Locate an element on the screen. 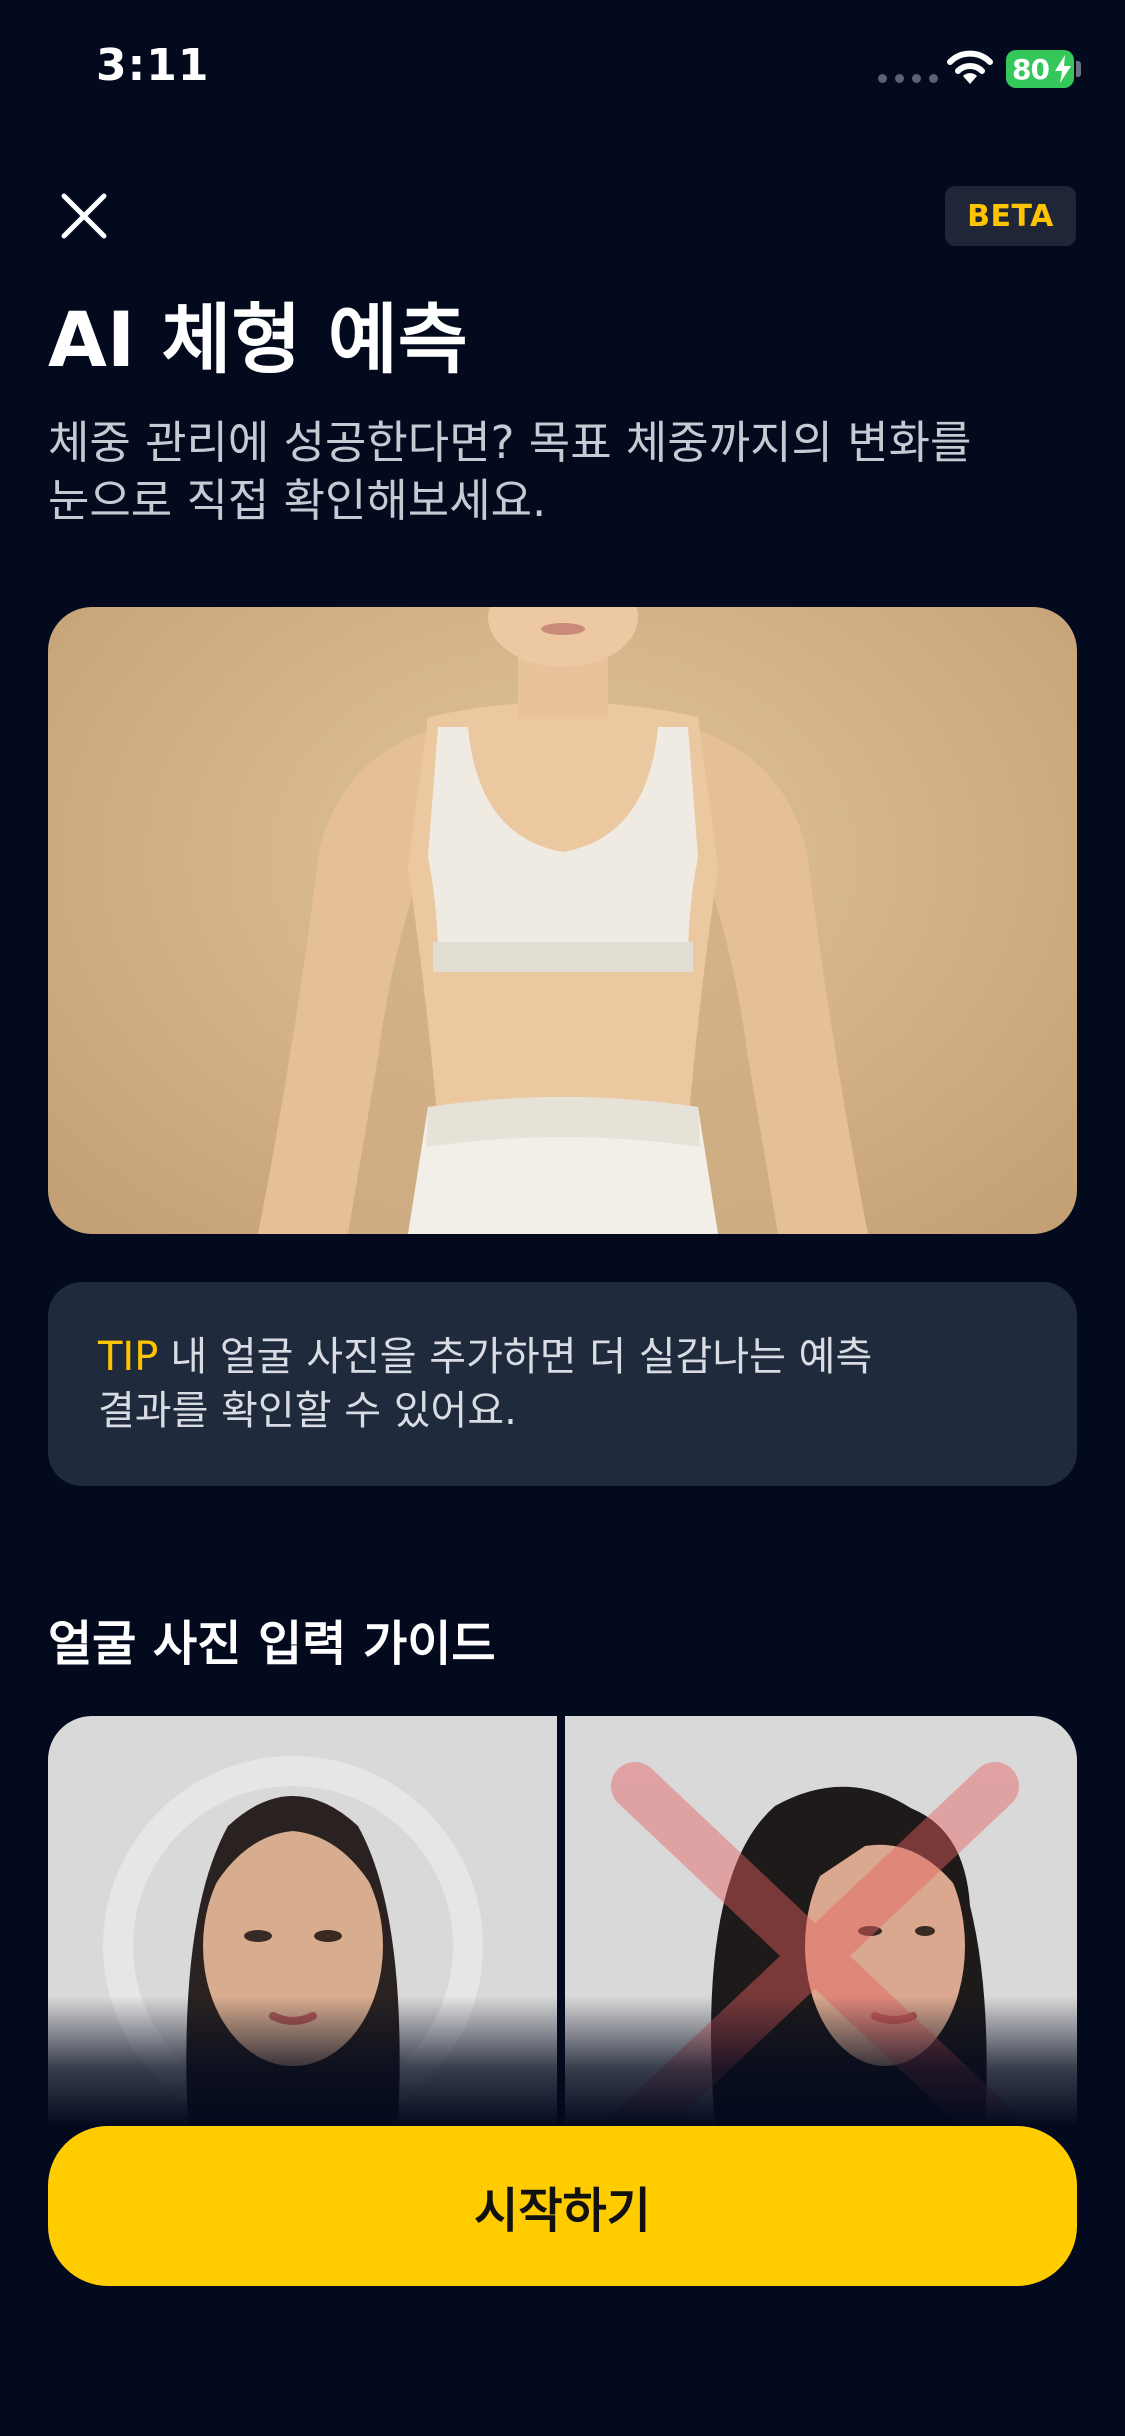 The image size is (1125, 2436). tip-label: TIP is located at coordinates (128, 1357).